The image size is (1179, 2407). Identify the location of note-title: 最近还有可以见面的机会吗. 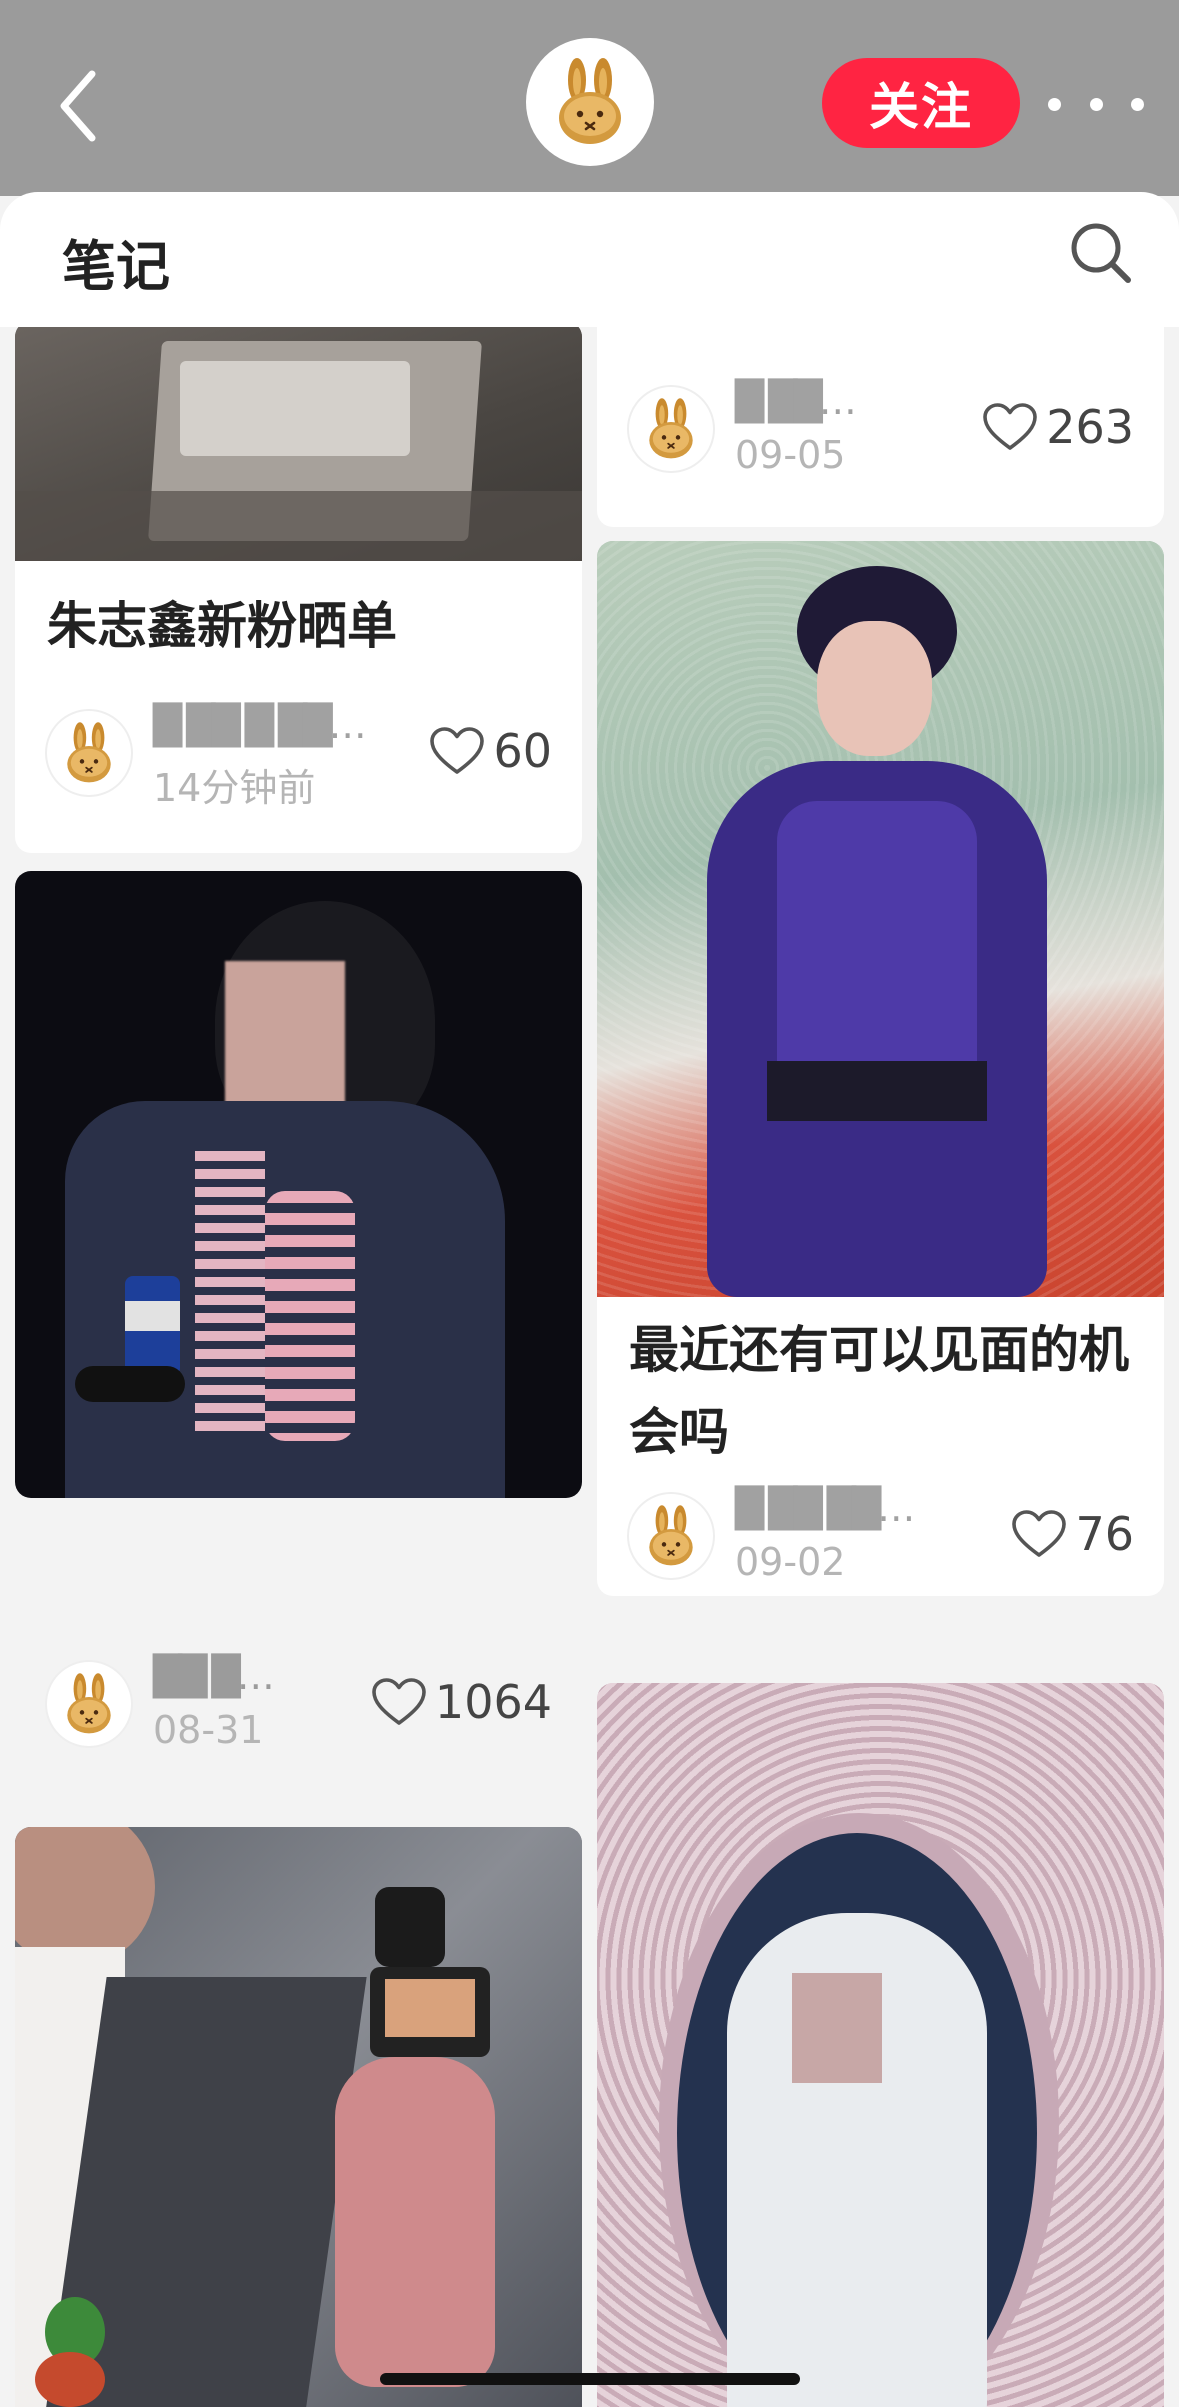
(879, 1391).